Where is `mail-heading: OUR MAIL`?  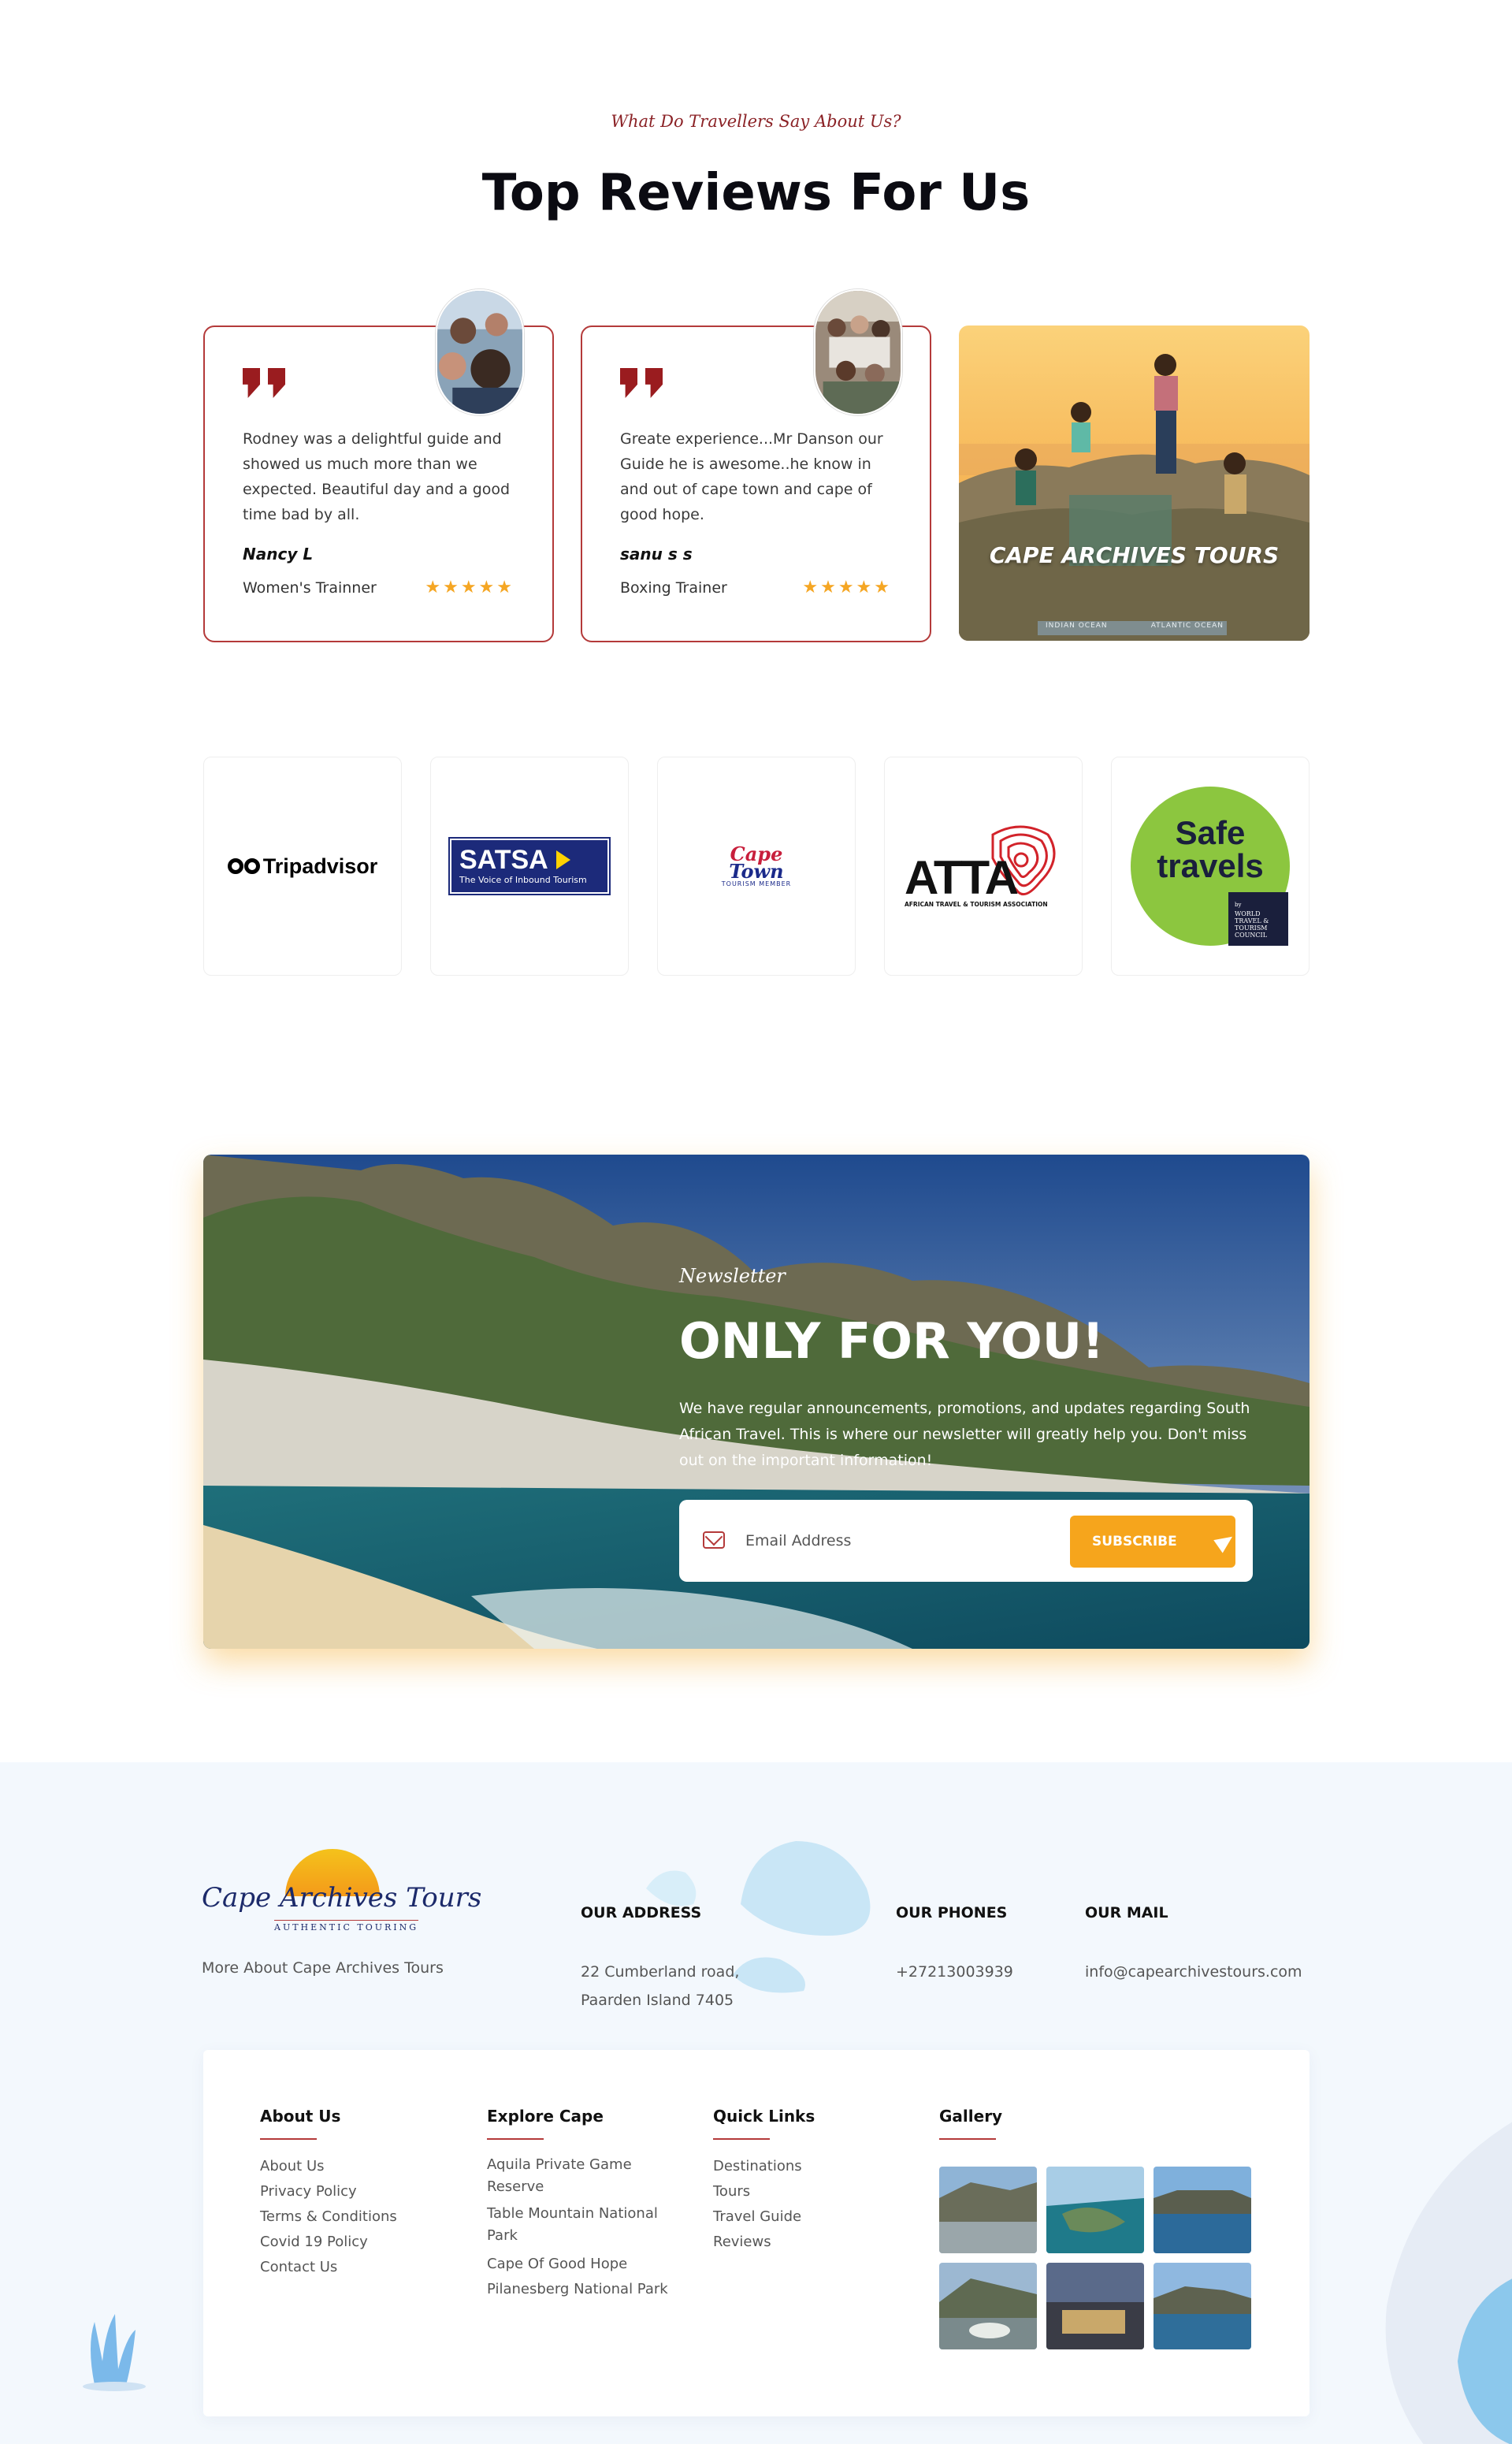 mail-heading: OUR MAIL is located at coordinates (1126, 1912).